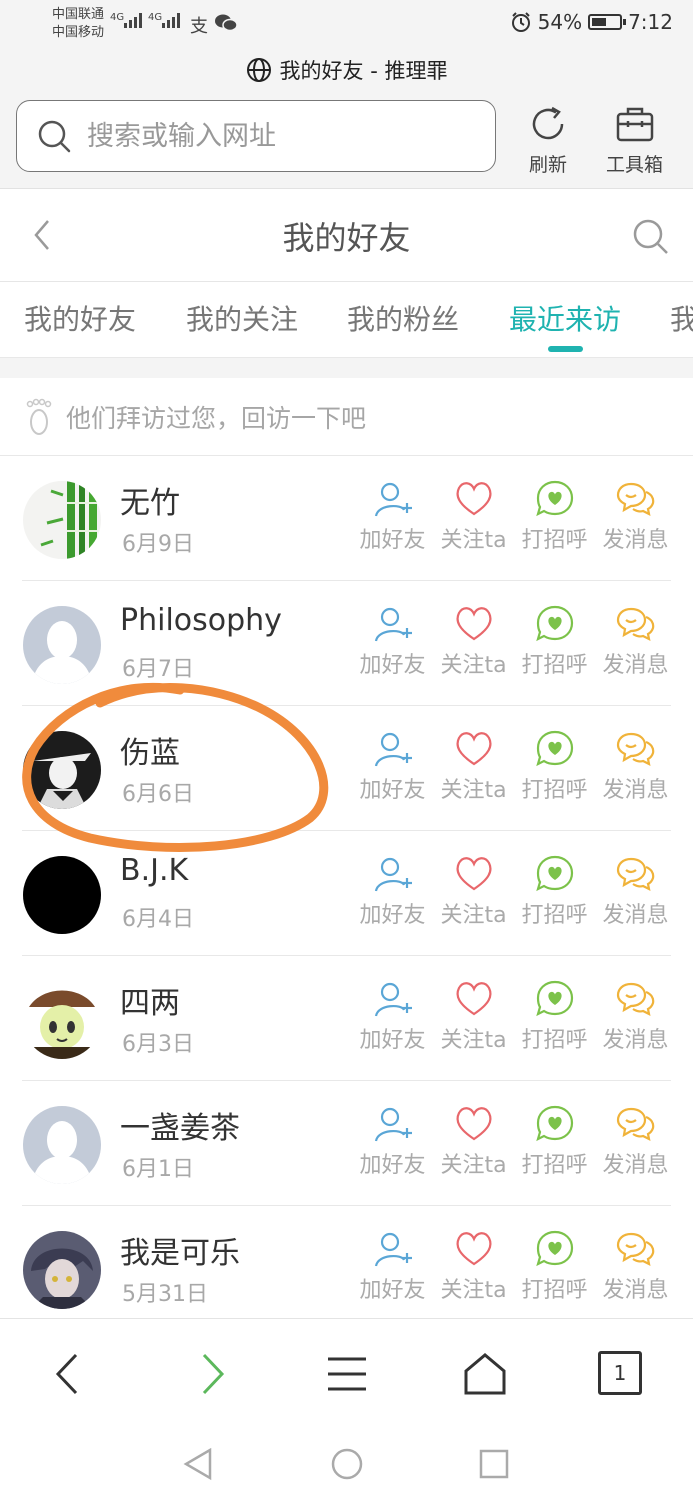 This screenshot has height=1500, width=693. Describe the element at coordinates (69, 1374) in the screenshot. I see `browser-back-icon` at that location.